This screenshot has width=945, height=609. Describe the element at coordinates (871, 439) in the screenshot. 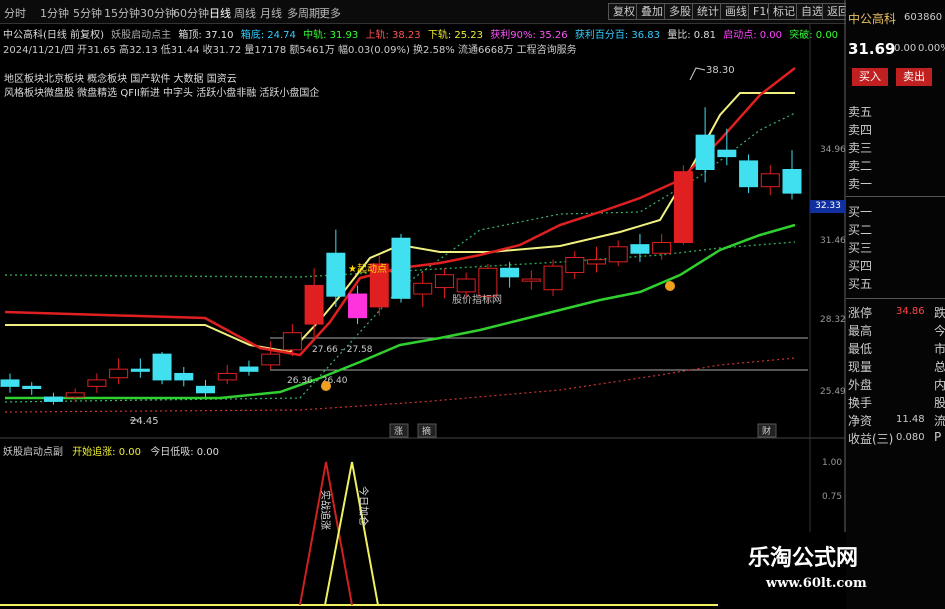

I see `quote-stat-label: 收益(三)` at that location.